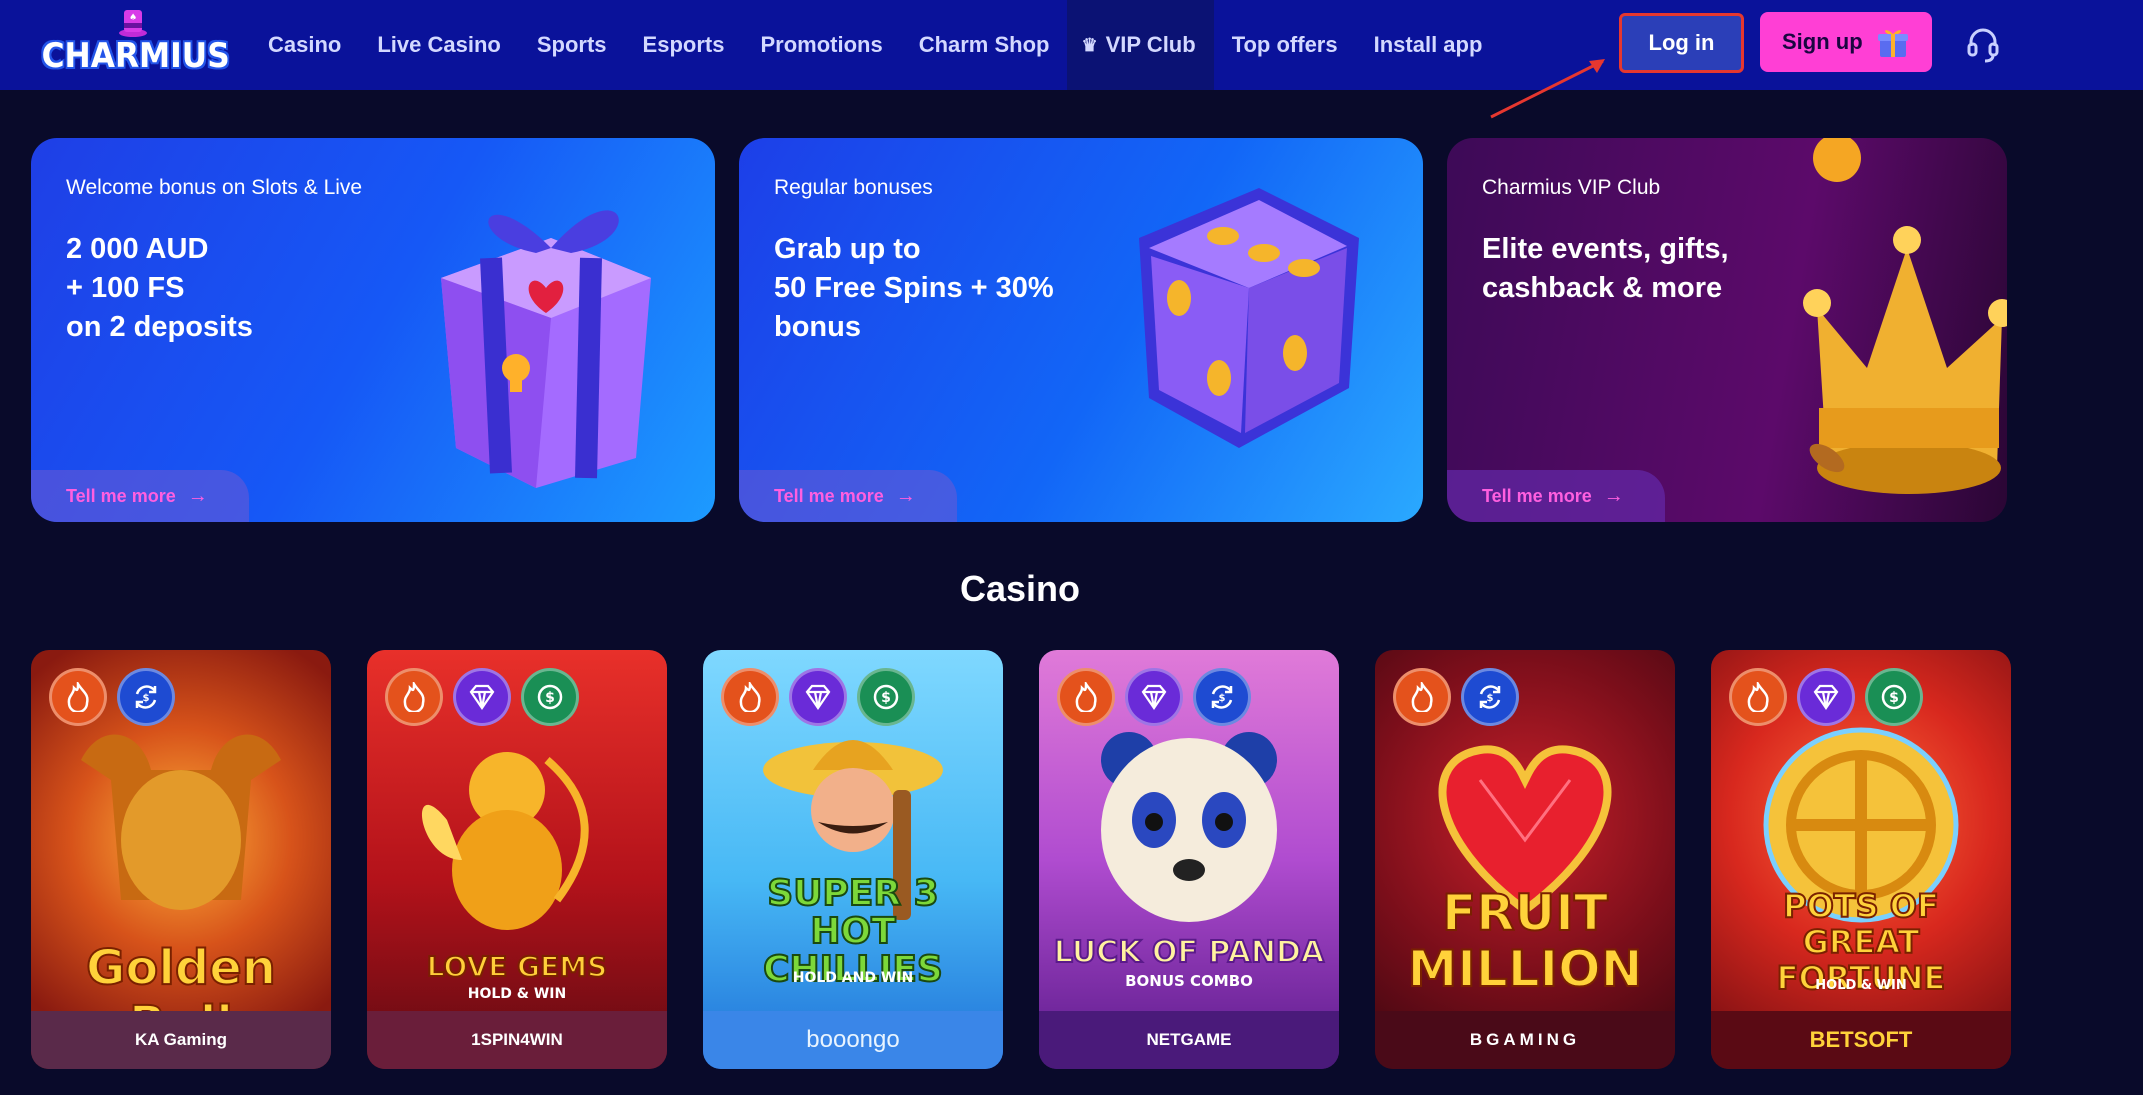  I want to click on nav-promotions: Promotions, so click(821, 45).